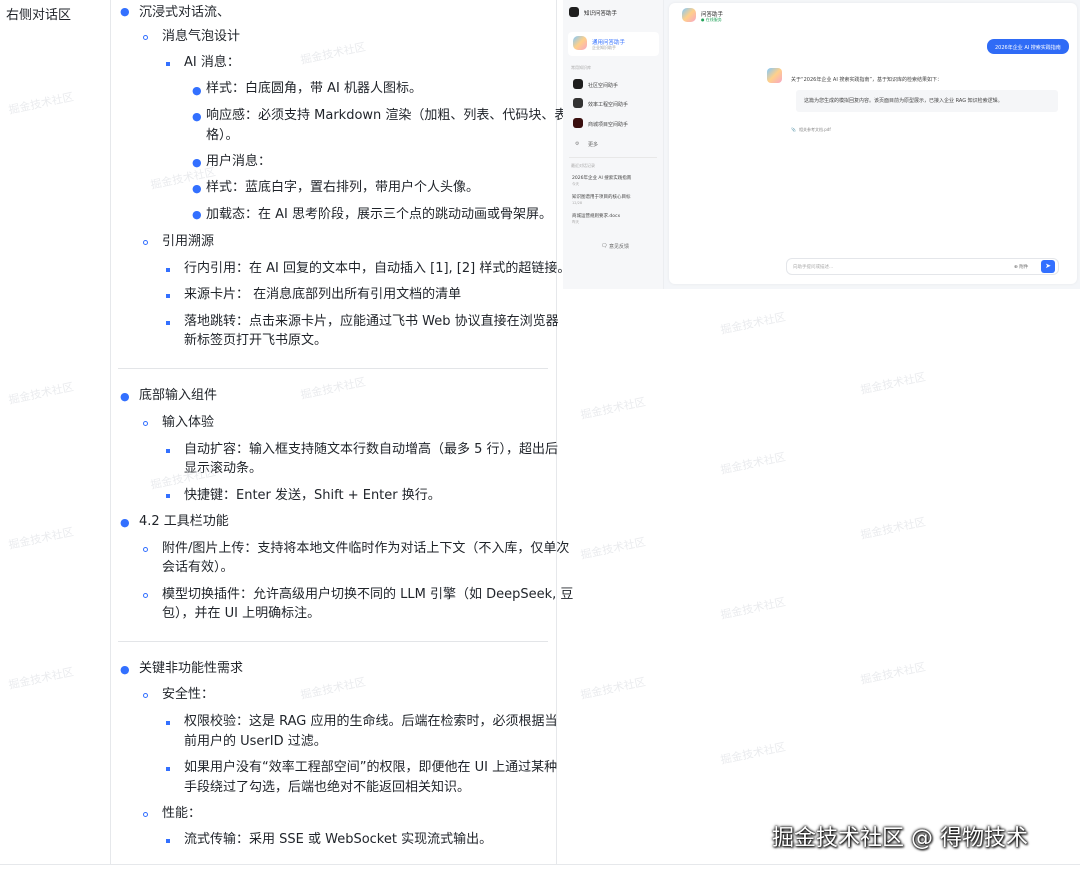 Image resolution: width=1080 pixels, height=873 pixels. I want to click on ai-avatar-icon, so click(774, 75).